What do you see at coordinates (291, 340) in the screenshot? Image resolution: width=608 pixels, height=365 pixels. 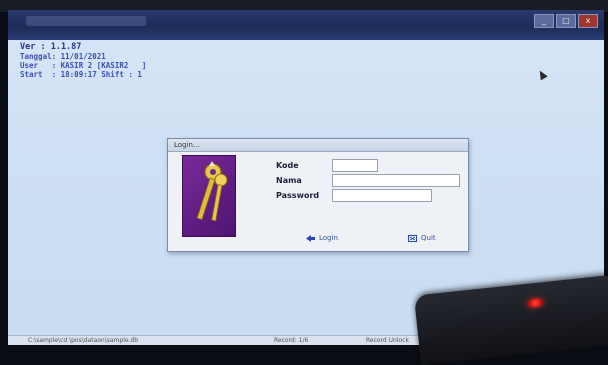 I see `status-record: Record: 1/6` at bounding box center [291, 340].